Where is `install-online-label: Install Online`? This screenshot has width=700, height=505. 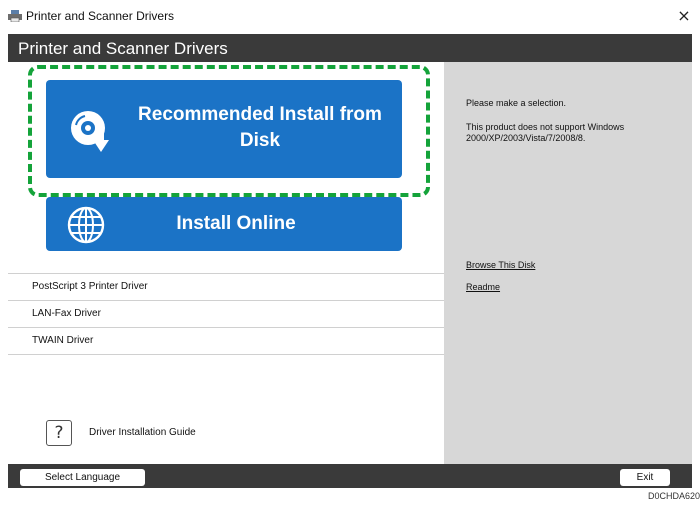 install-online-label: Install Online is located at coordinates (236, 223).